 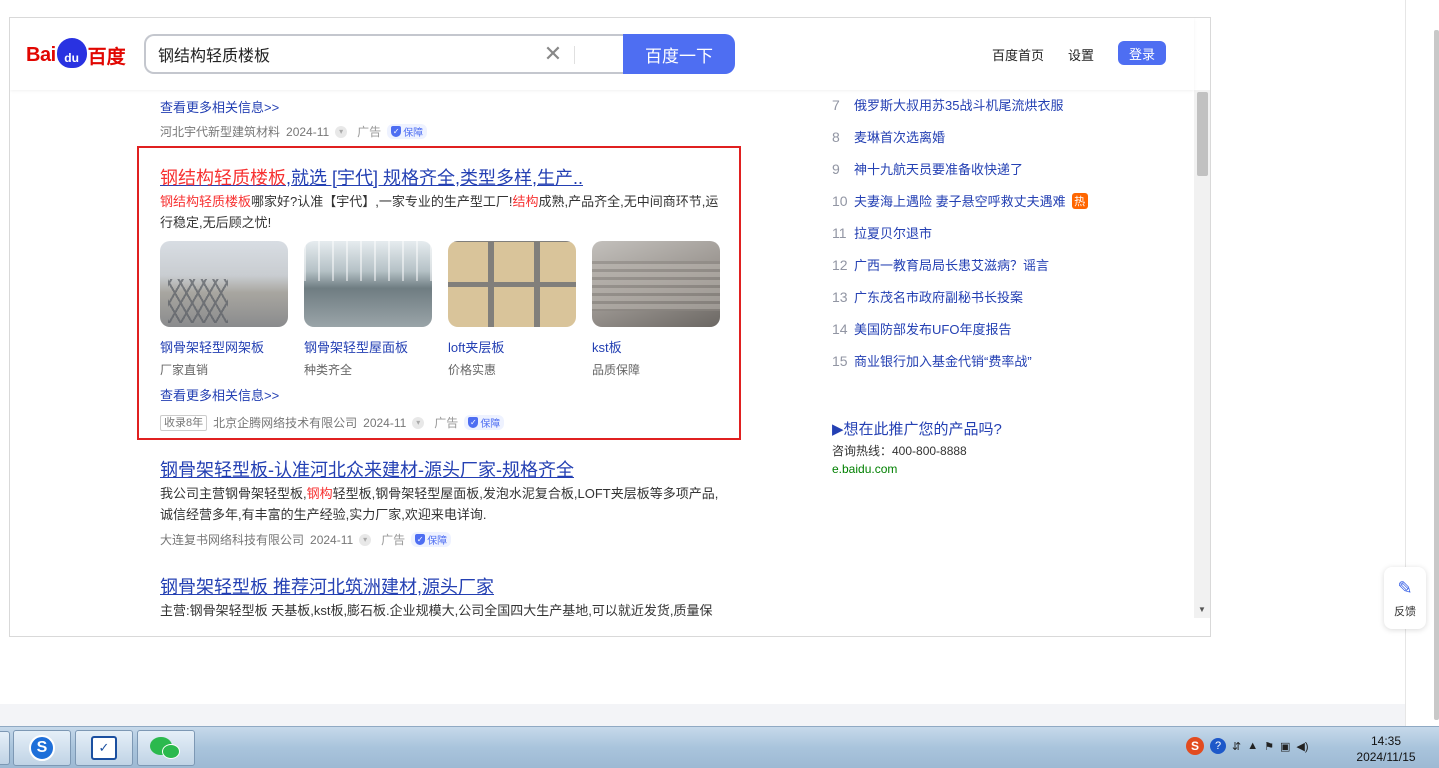 What do you see at coordinates (1218, 746) in the screenshot?
I see `help-icon: ?` at bounding box center [1218, 746].